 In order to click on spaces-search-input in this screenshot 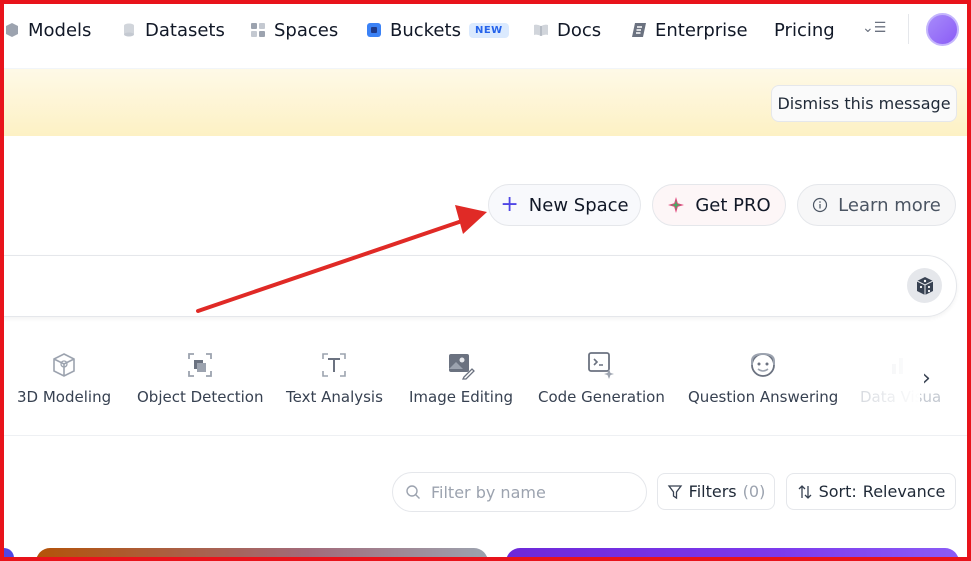, I will do `click(478, 286)`.